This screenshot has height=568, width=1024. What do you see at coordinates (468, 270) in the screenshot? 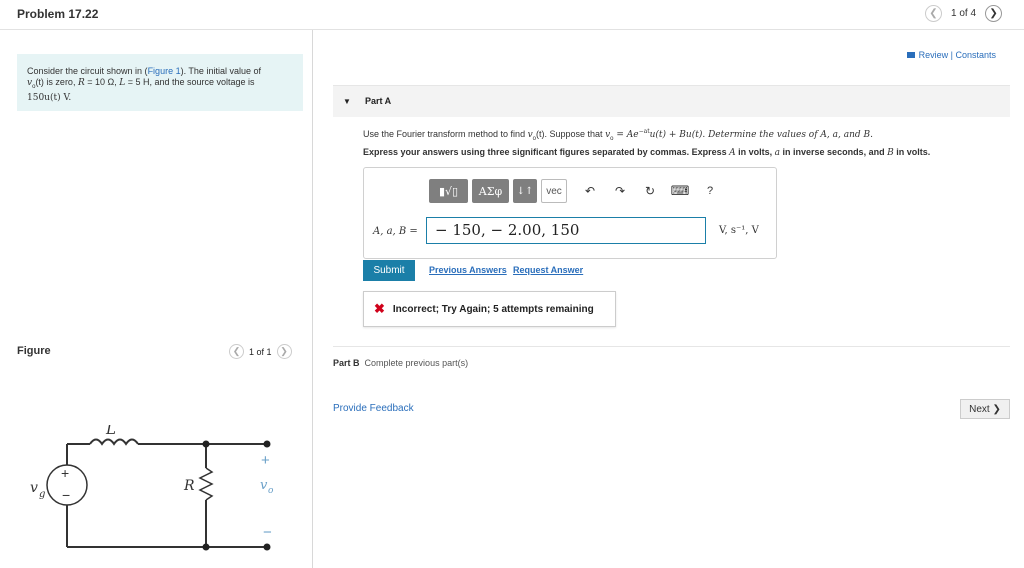
I see `previous-answers-link: Previous Answers` at bounding box center [468, 270].